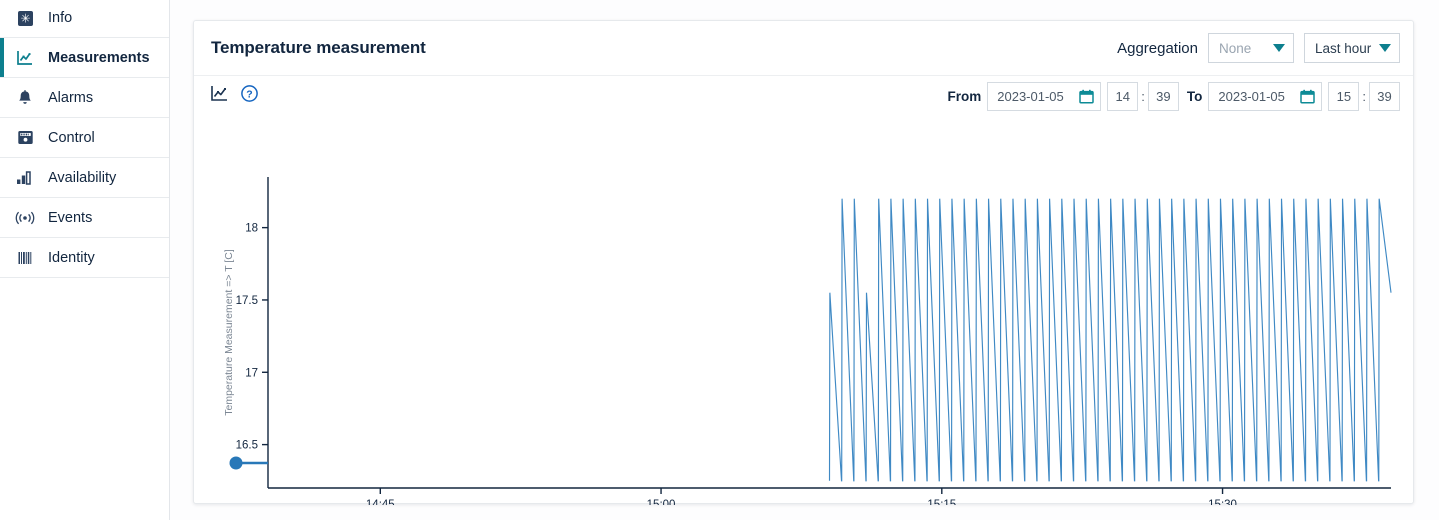 Image resolution: width=1439 pixels, height=520 pixels. Describe the element at coordinates (661, 502) in the screenshot. I see `x-axis-tick-label: 15:00` at that location.